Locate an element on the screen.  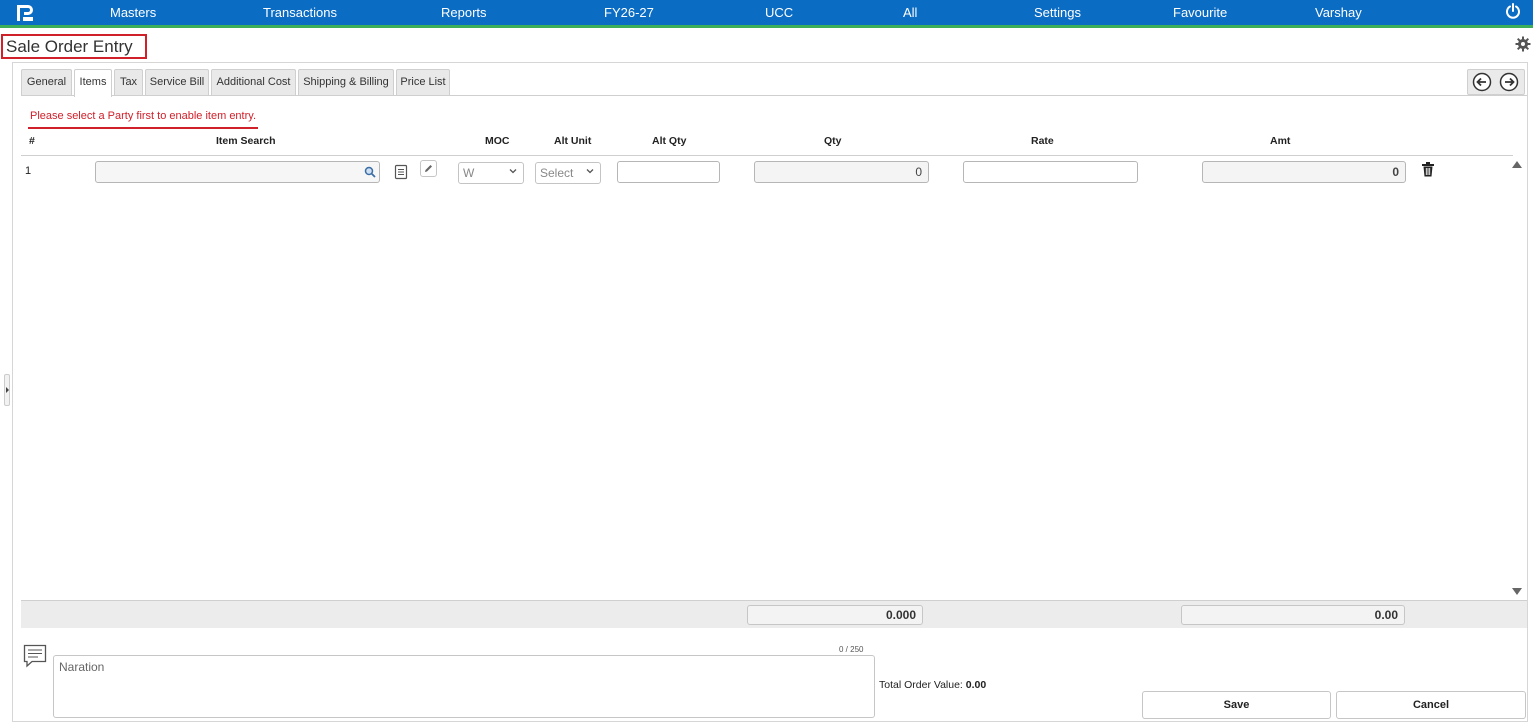
pencil-icon is located at coordinates (428, 168).